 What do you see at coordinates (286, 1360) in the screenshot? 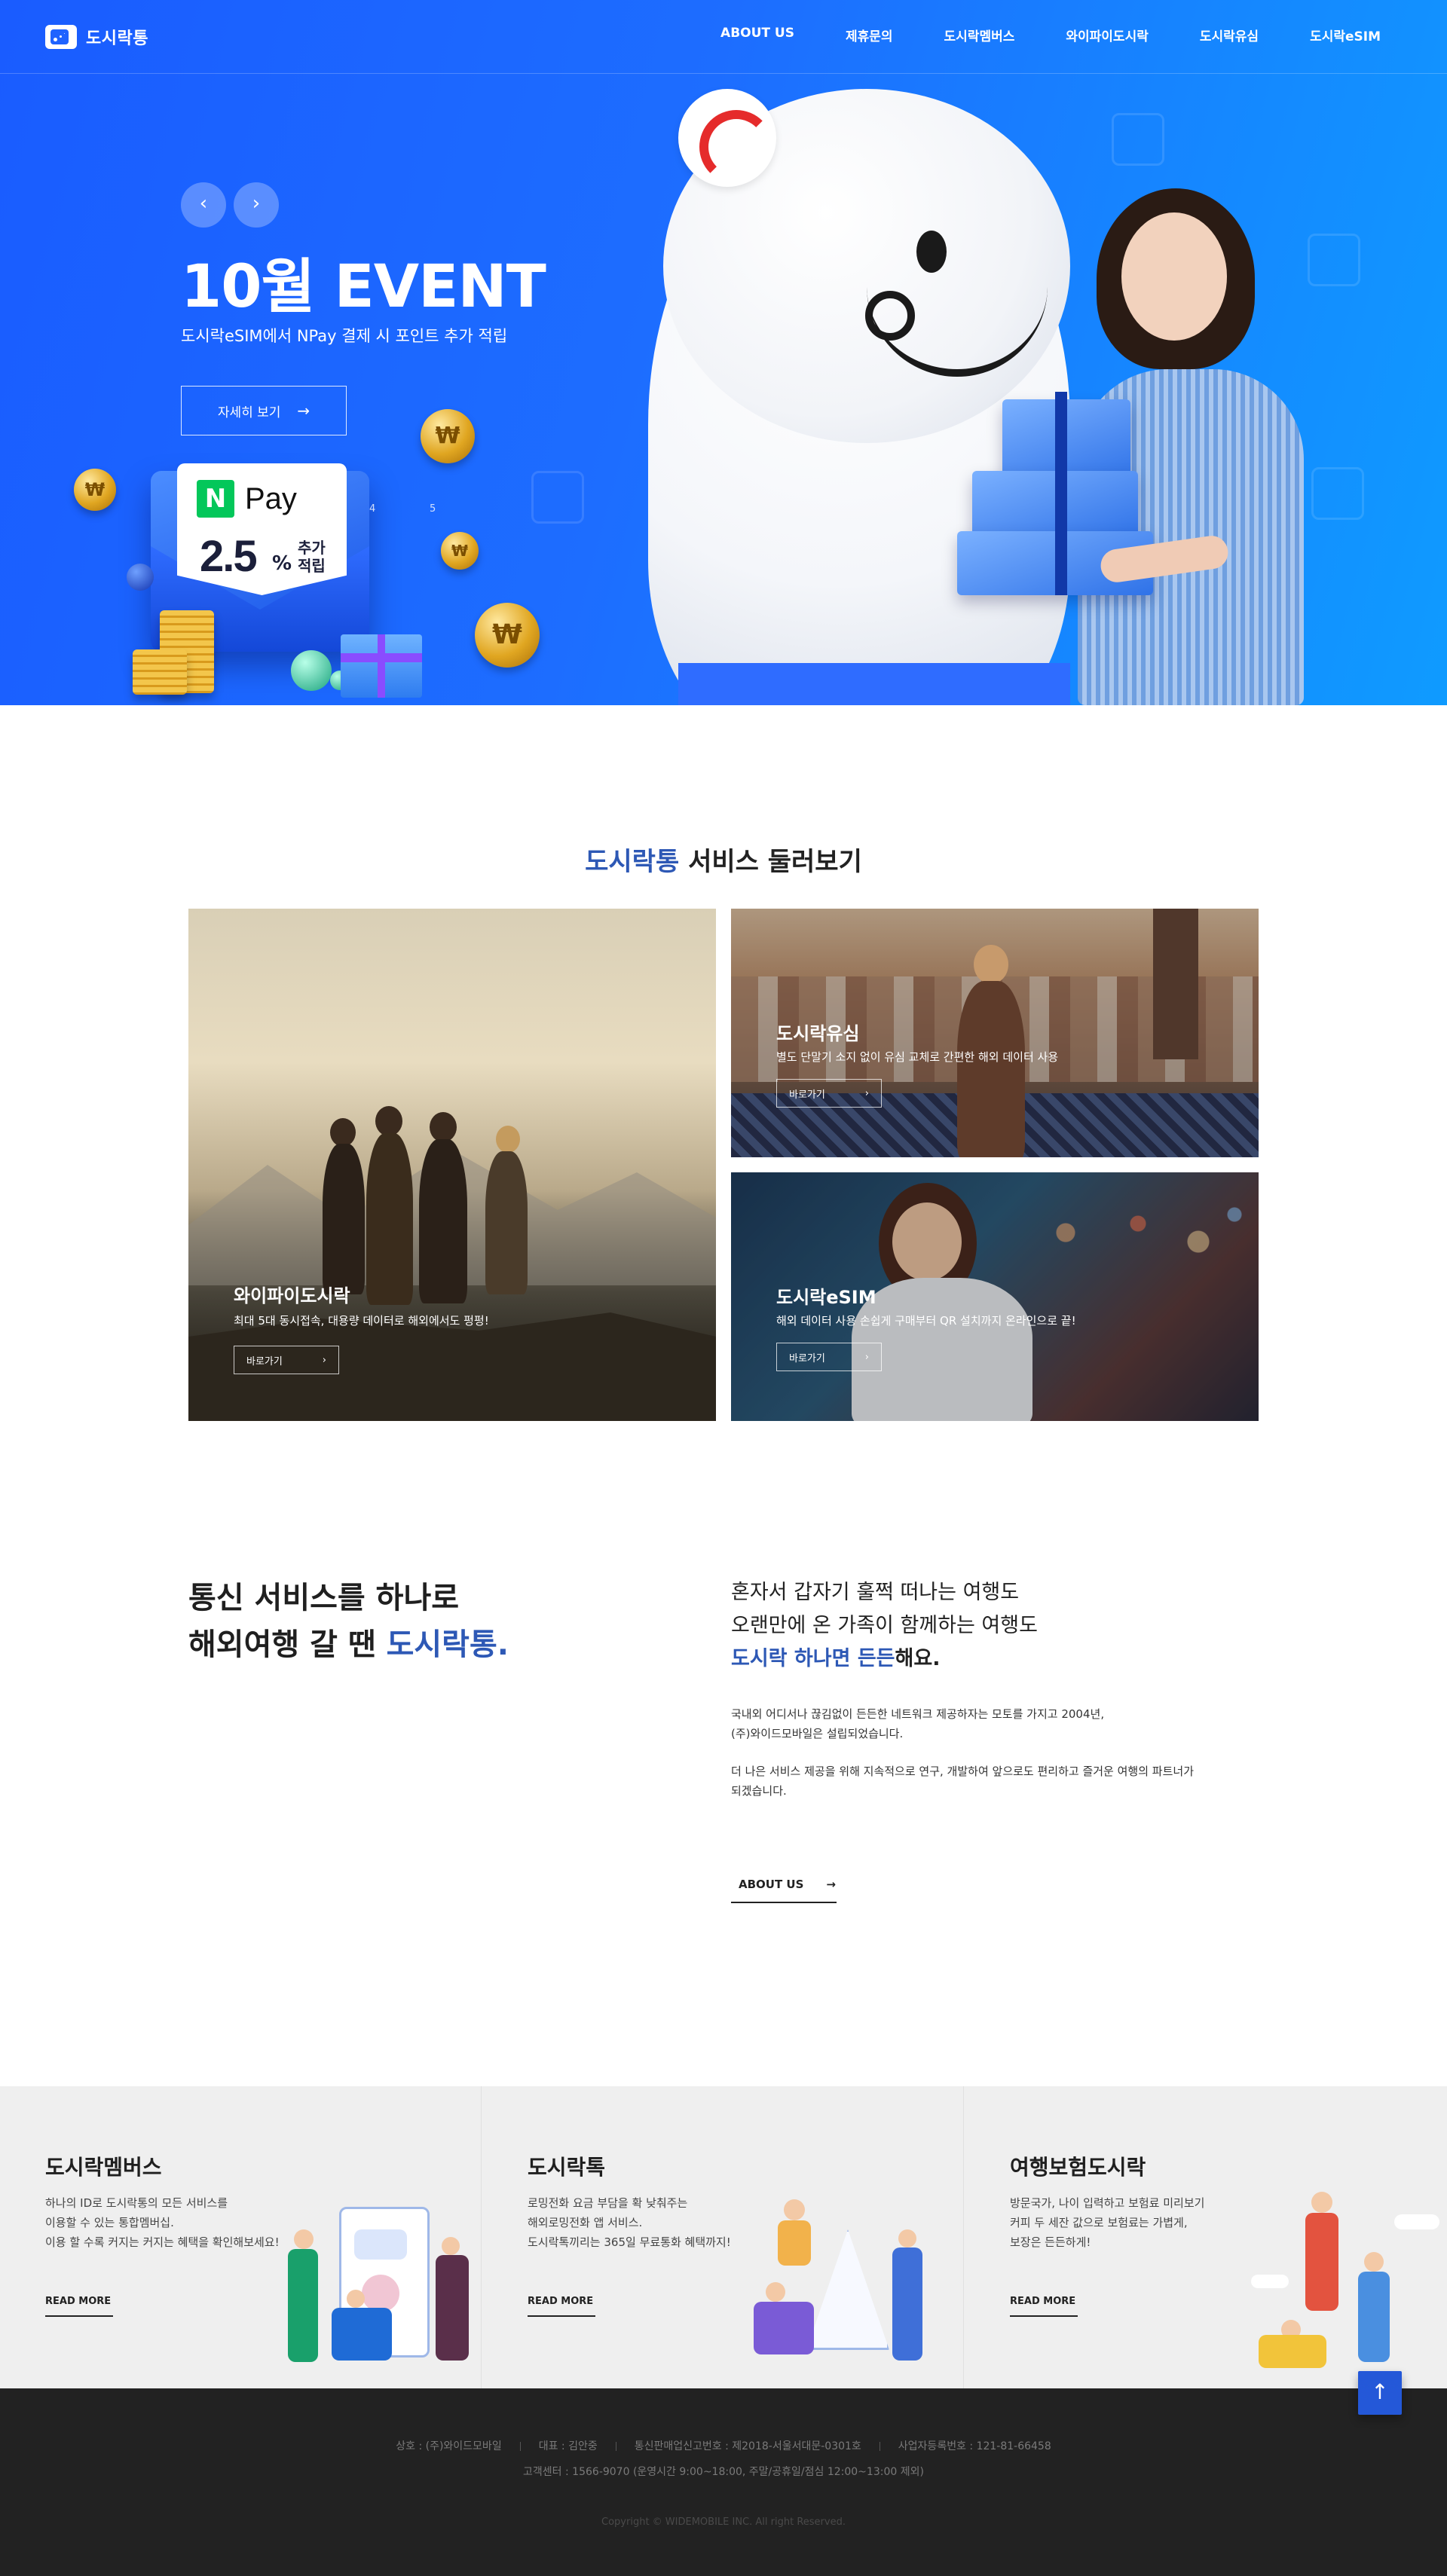
I see `service-go-button-wifi: 바로가기 ›` at bounding box center [286, 1360].